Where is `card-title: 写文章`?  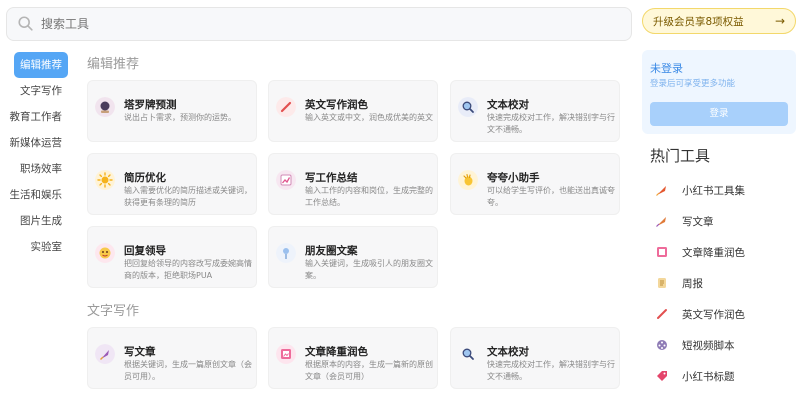
card-title: 写文章 is located at coordinates (140, 352).